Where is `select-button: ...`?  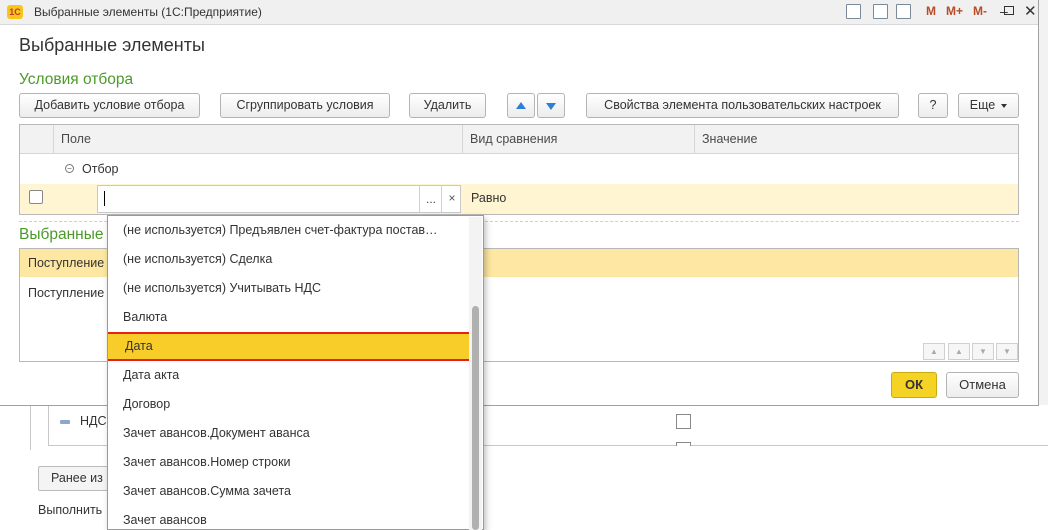 select-button: ... is located at coordinates (430, 199).